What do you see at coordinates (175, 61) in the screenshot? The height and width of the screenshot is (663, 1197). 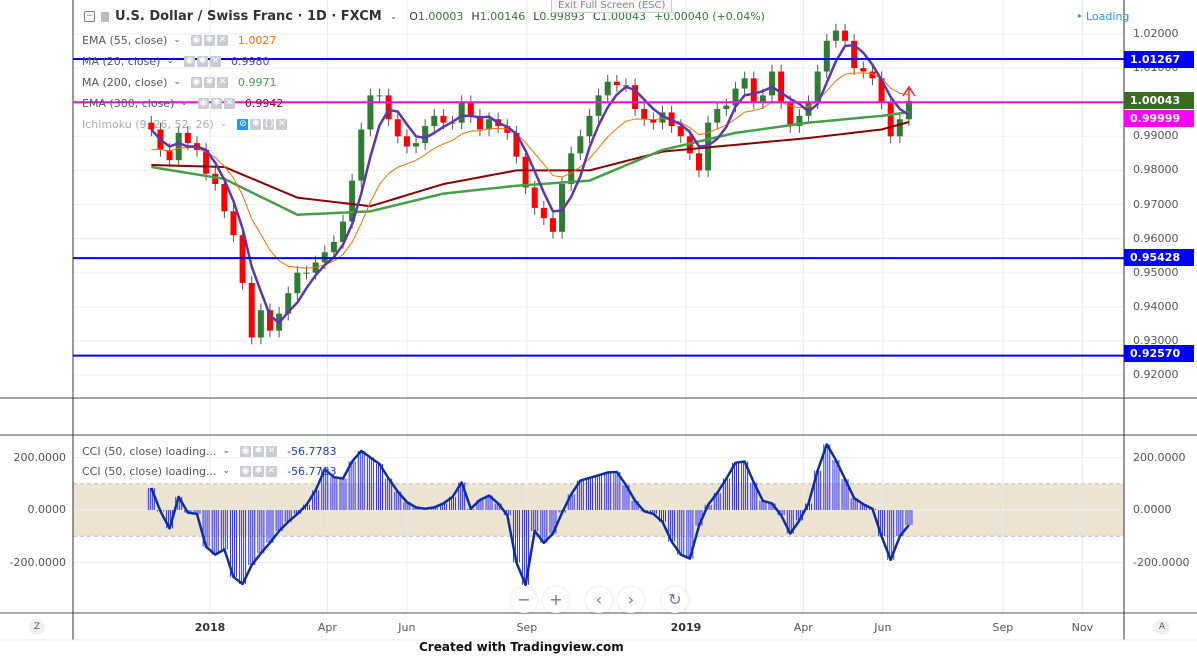 I see `legend-ma20: MA (20, close) ⌄ ◉ ✱ ✕ 0.9980` at bounding box center [175, 61].